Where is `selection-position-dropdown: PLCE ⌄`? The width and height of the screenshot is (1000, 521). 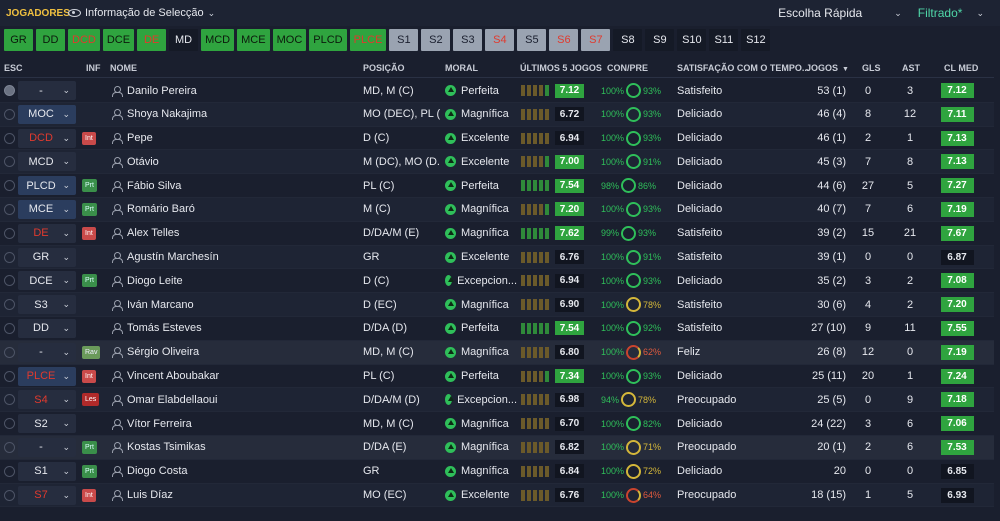
selection-position-dropdown: PLCE ⌄ is located at coordinates (47, 376).